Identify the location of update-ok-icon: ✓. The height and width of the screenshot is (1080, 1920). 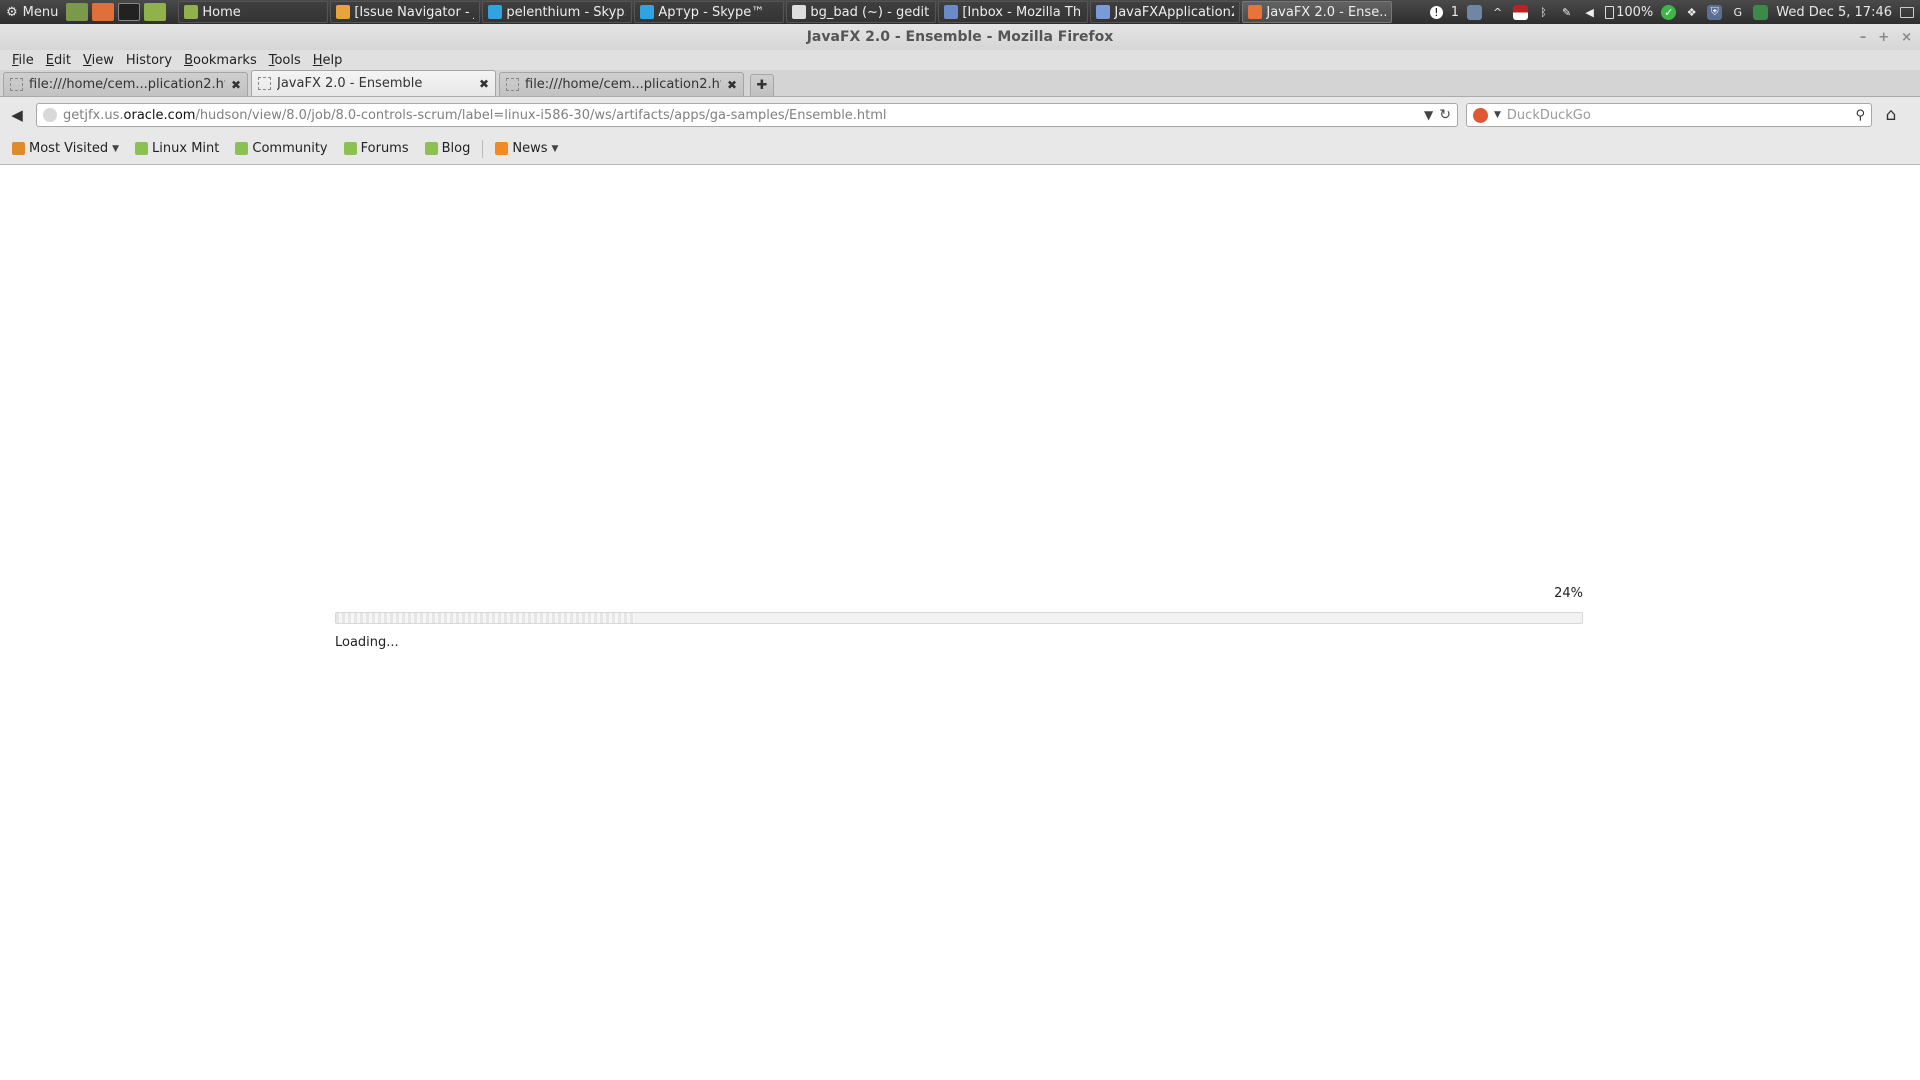
(1669, 12).